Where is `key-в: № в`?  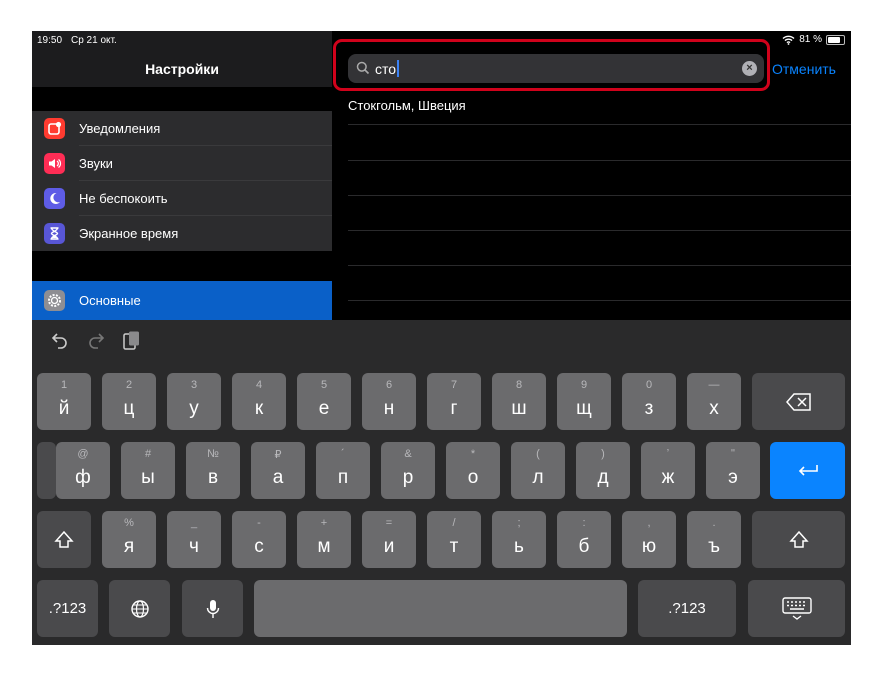
key-в: № в is located at coordinates (213, 470).